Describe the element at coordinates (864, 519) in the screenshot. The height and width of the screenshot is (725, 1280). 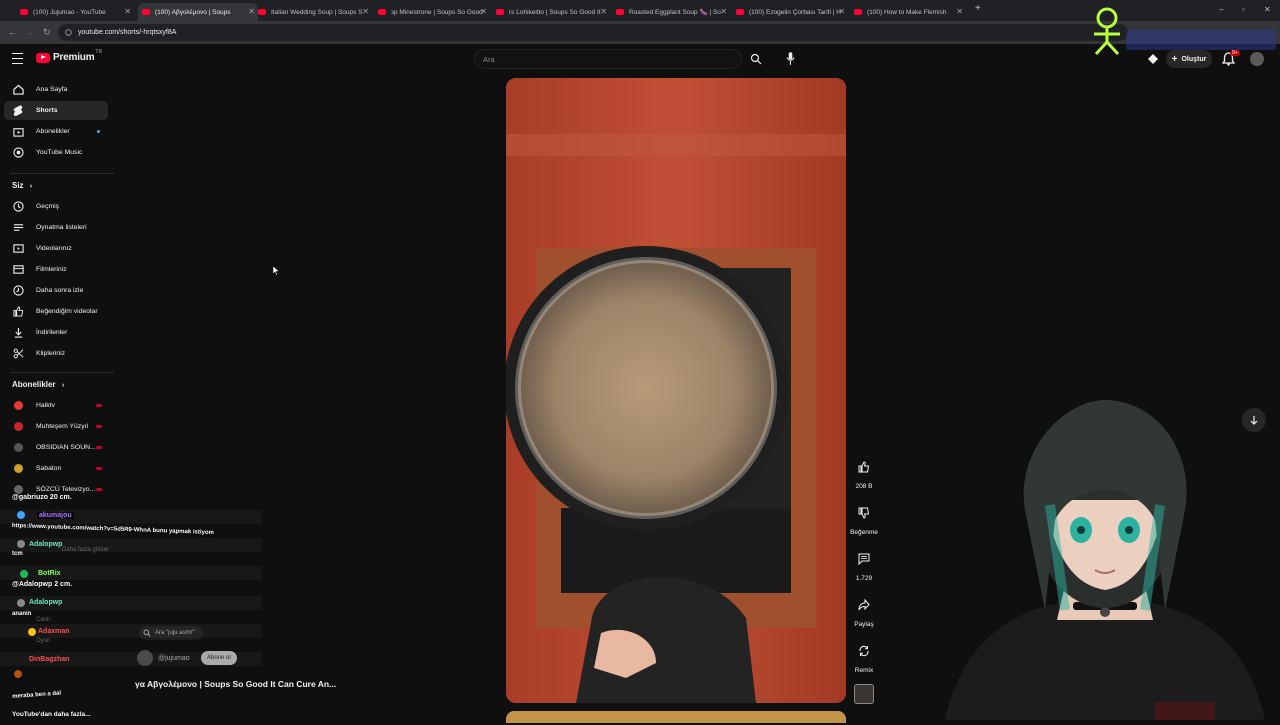
I see `dislike-button: Beğenme` at that location.